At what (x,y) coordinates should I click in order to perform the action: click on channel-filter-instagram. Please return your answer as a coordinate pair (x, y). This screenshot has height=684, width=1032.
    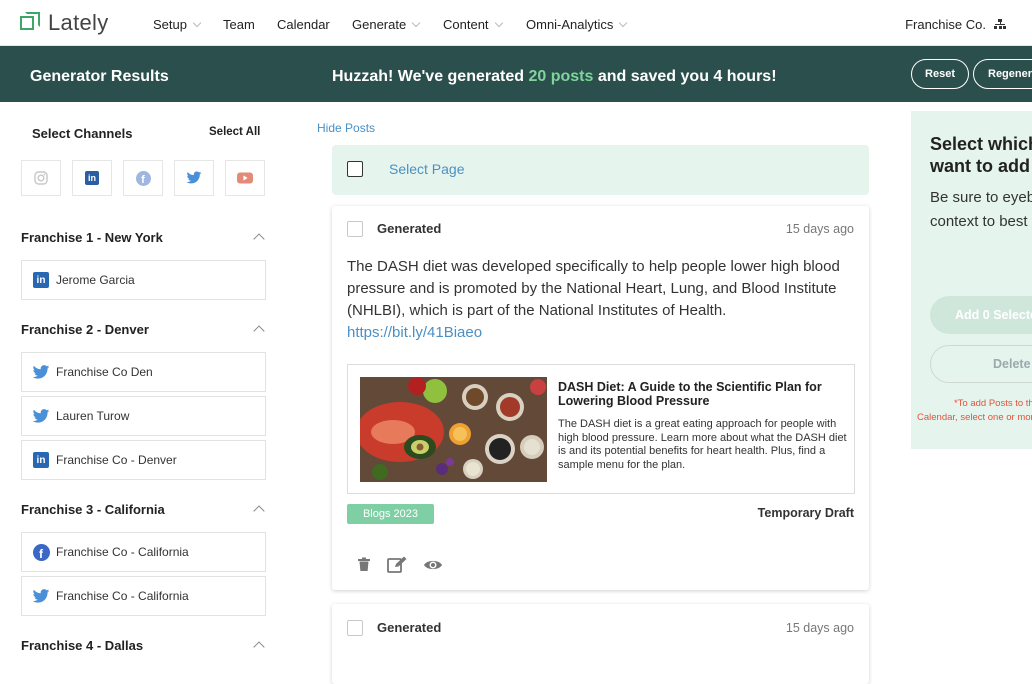
    Looking at the image, I should click on (41, 178).